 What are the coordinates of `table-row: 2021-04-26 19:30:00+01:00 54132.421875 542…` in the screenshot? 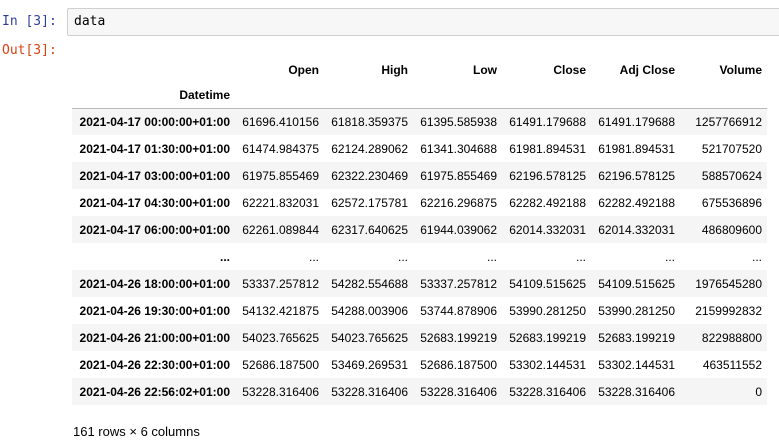 It's located at (419, 310).